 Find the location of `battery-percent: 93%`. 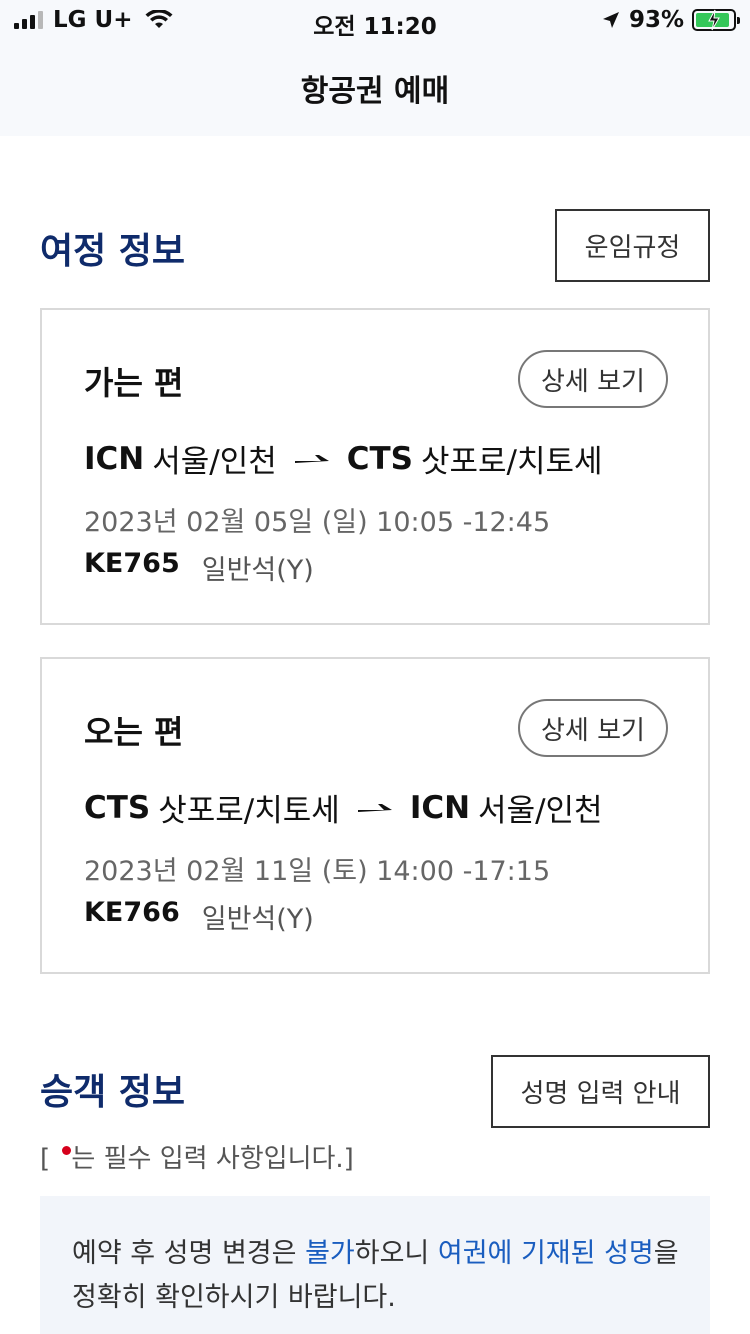

battery-percent: 93% is located at coordinates (656, 20).